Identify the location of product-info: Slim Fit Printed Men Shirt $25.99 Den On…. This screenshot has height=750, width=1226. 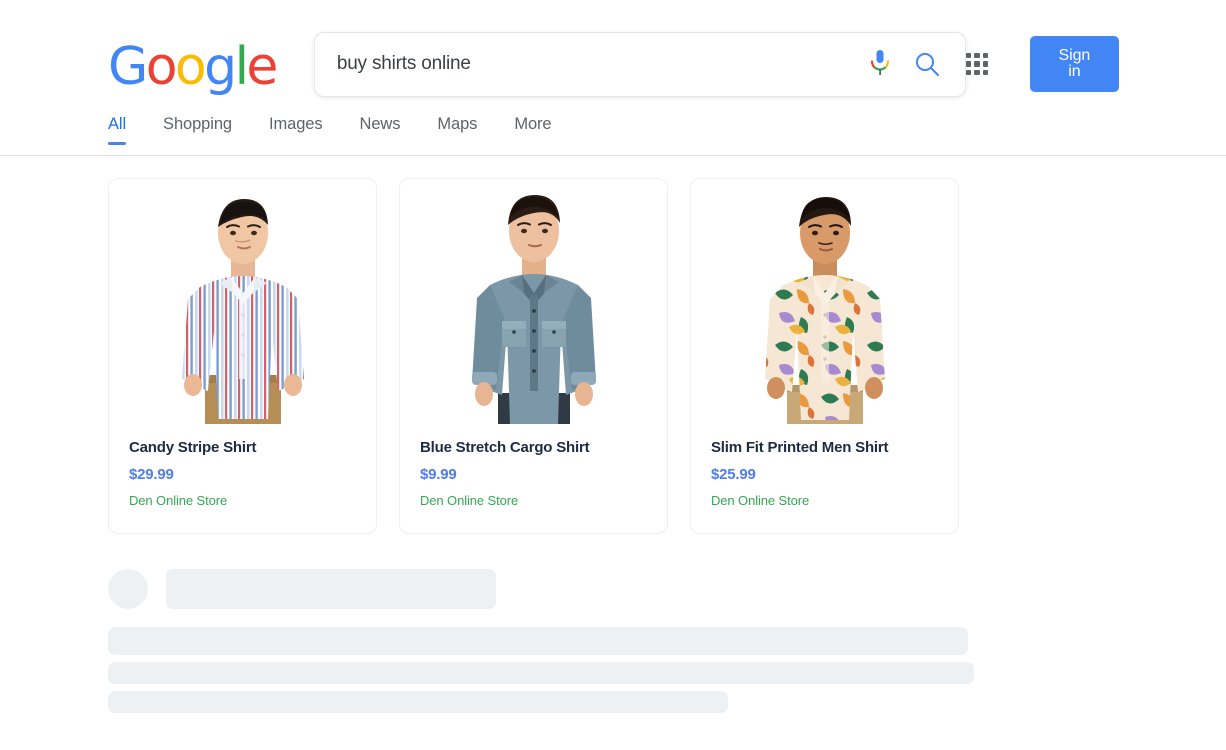
(824, 466).